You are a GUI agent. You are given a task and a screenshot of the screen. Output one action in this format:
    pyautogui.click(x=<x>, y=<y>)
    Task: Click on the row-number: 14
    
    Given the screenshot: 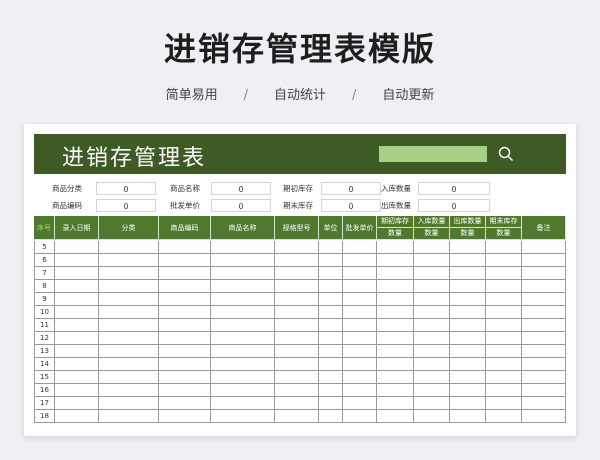 What is the action you would take?
    pyautogui.click(x=44, y=364)
    